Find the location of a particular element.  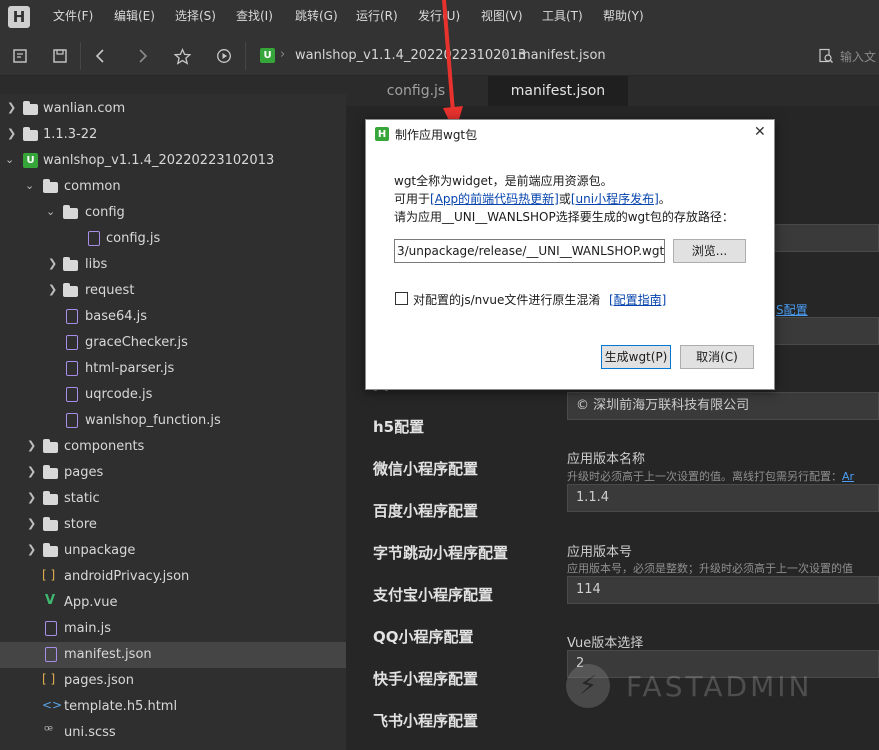

folder-open-icon is located at coordinates (70, 212).